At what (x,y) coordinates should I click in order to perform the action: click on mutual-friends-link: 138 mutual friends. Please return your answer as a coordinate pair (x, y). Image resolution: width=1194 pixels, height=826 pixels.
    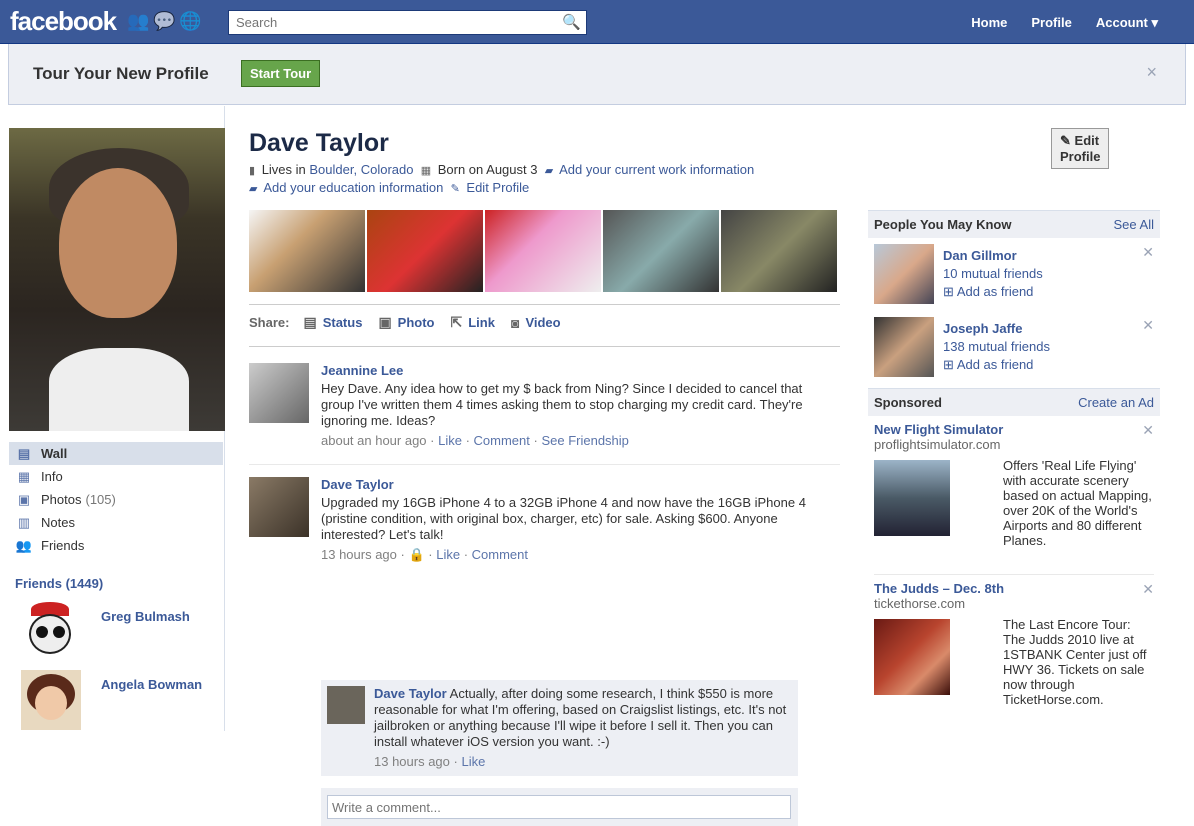
    Looking at the image, I should click on (996, 347).